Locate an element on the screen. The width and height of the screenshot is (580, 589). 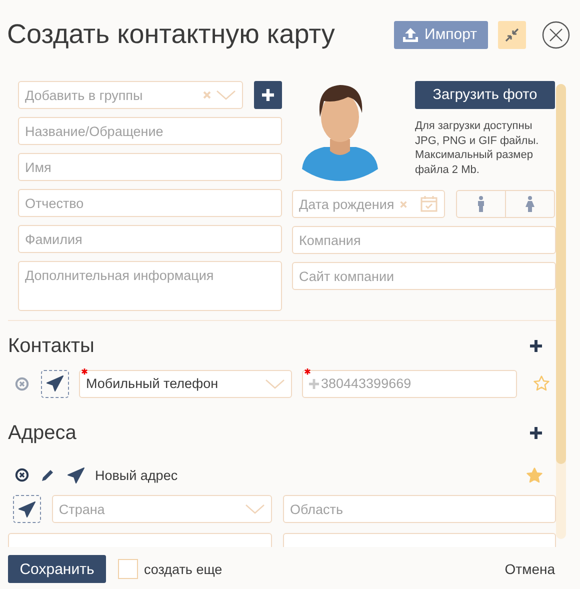
add-contact-icon is located at coordinates (536, 346).